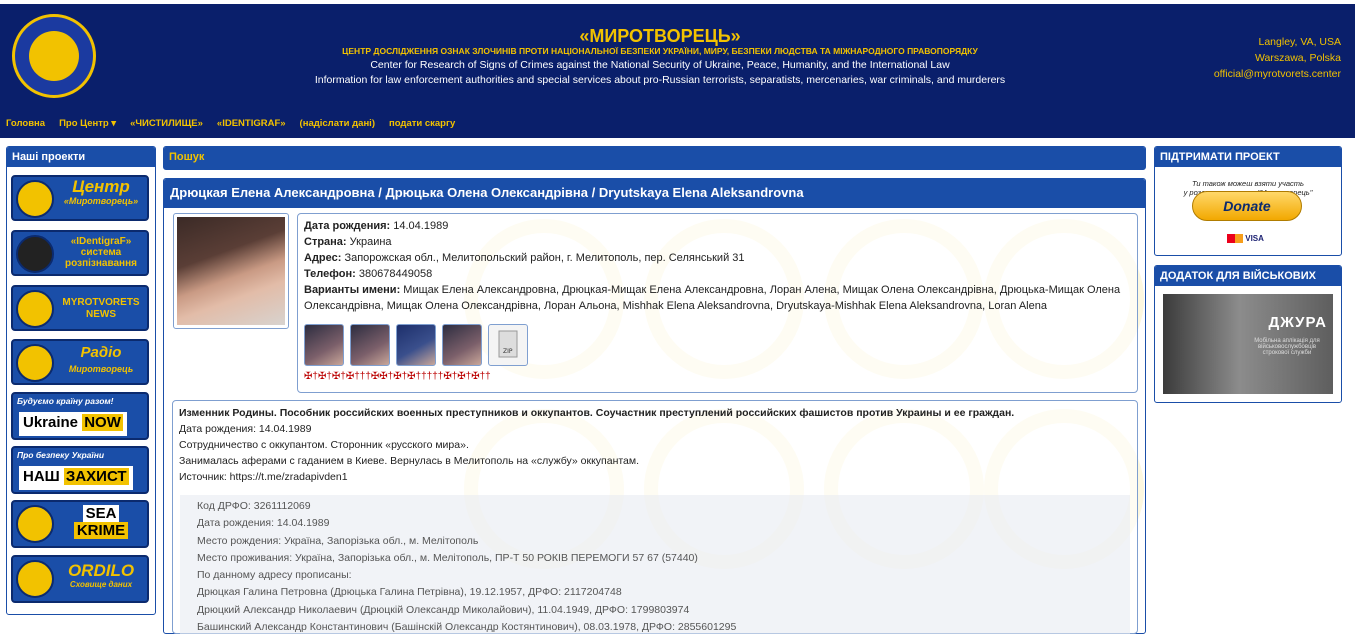 This screenshot has height=634, width=1355. What do you see at coordinates (101, 201) in the screenshot?
I see `project-center-sub: «Миротворець»` at bounding box center [101, 201].